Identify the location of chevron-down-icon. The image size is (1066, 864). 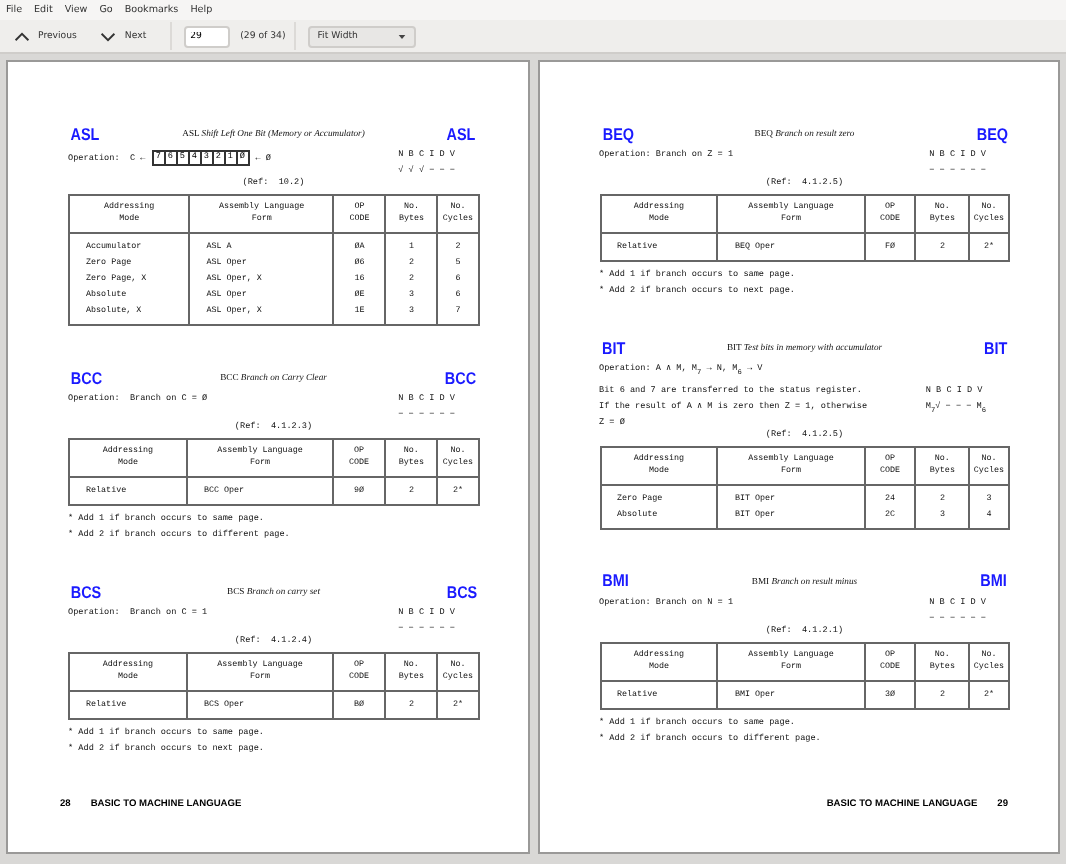
(108, 36).